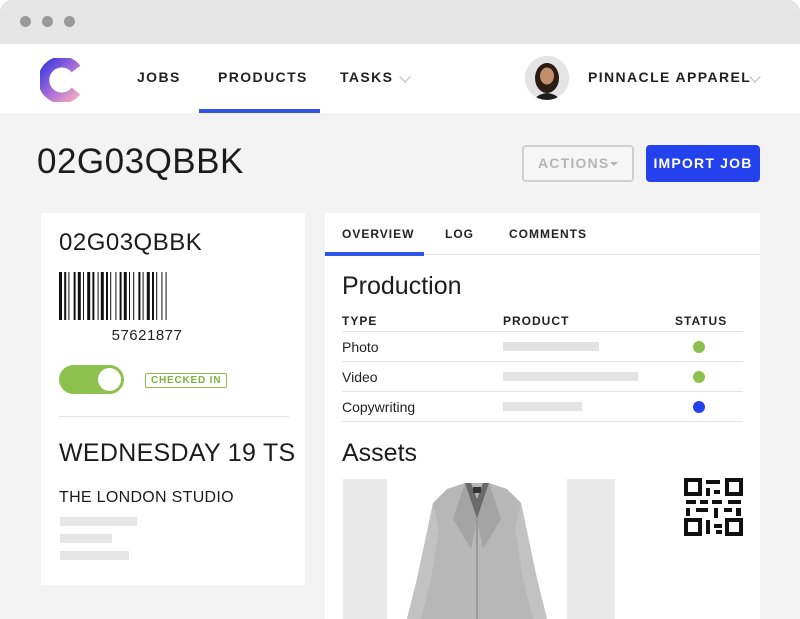 The height and width of the screenshot is (619, 800). Describe the element at coordinates (263, 77) in the screenshot. I see `nav-products: PRODUCTS` at that location.